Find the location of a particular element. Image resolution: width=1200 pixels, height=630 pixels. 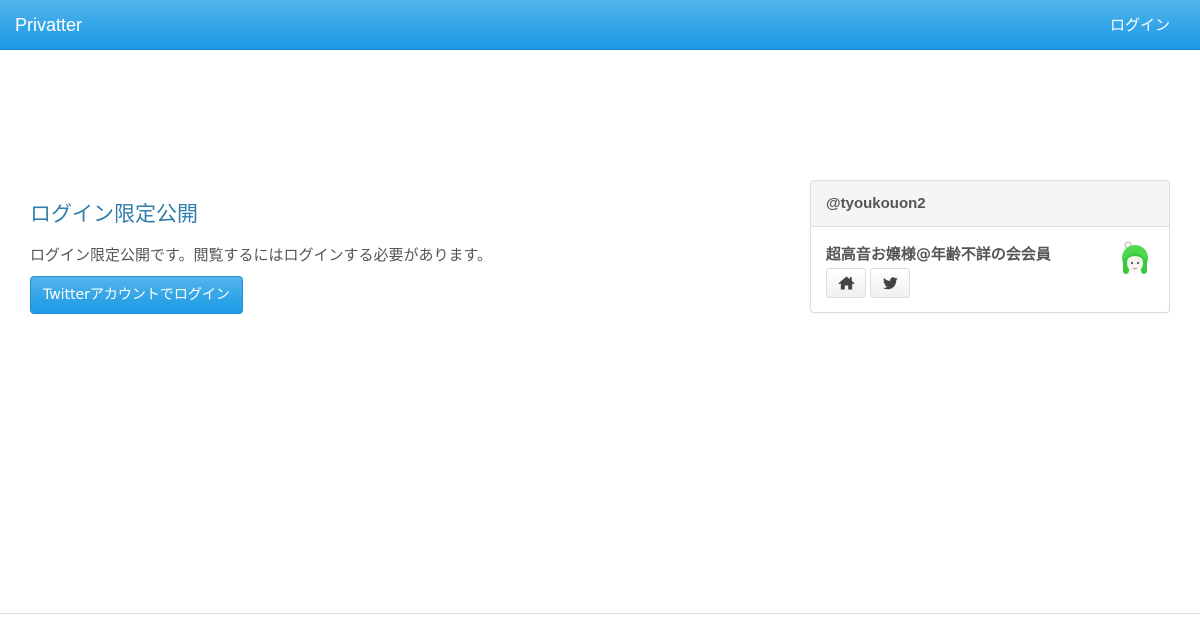

navbar: Privatter ログイン is located at coordinates (600, 25).